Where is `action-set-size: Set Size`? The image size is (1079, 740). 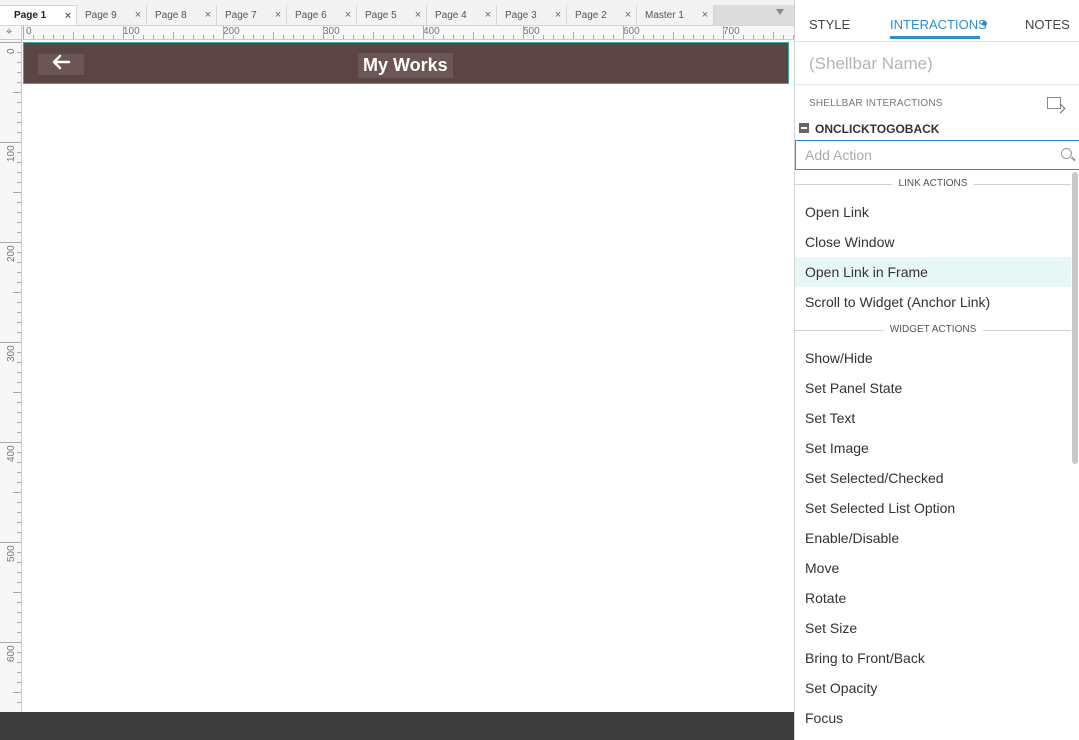
action-set-size: Set Size is located at coordinates (933, 628).